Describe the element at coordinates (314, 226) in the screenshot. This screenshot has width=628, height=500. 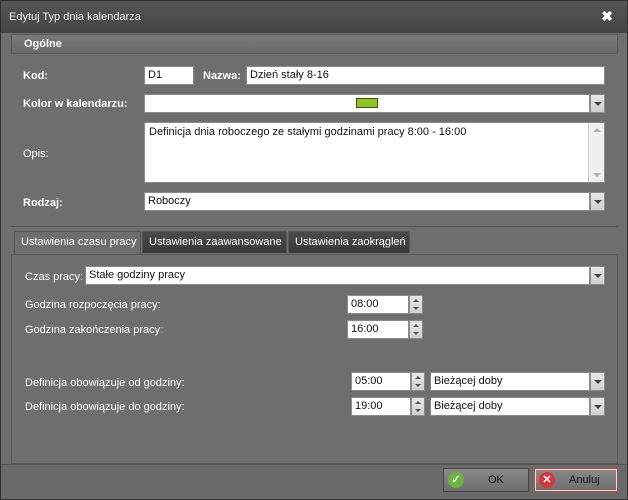
I see `divider` at that location.